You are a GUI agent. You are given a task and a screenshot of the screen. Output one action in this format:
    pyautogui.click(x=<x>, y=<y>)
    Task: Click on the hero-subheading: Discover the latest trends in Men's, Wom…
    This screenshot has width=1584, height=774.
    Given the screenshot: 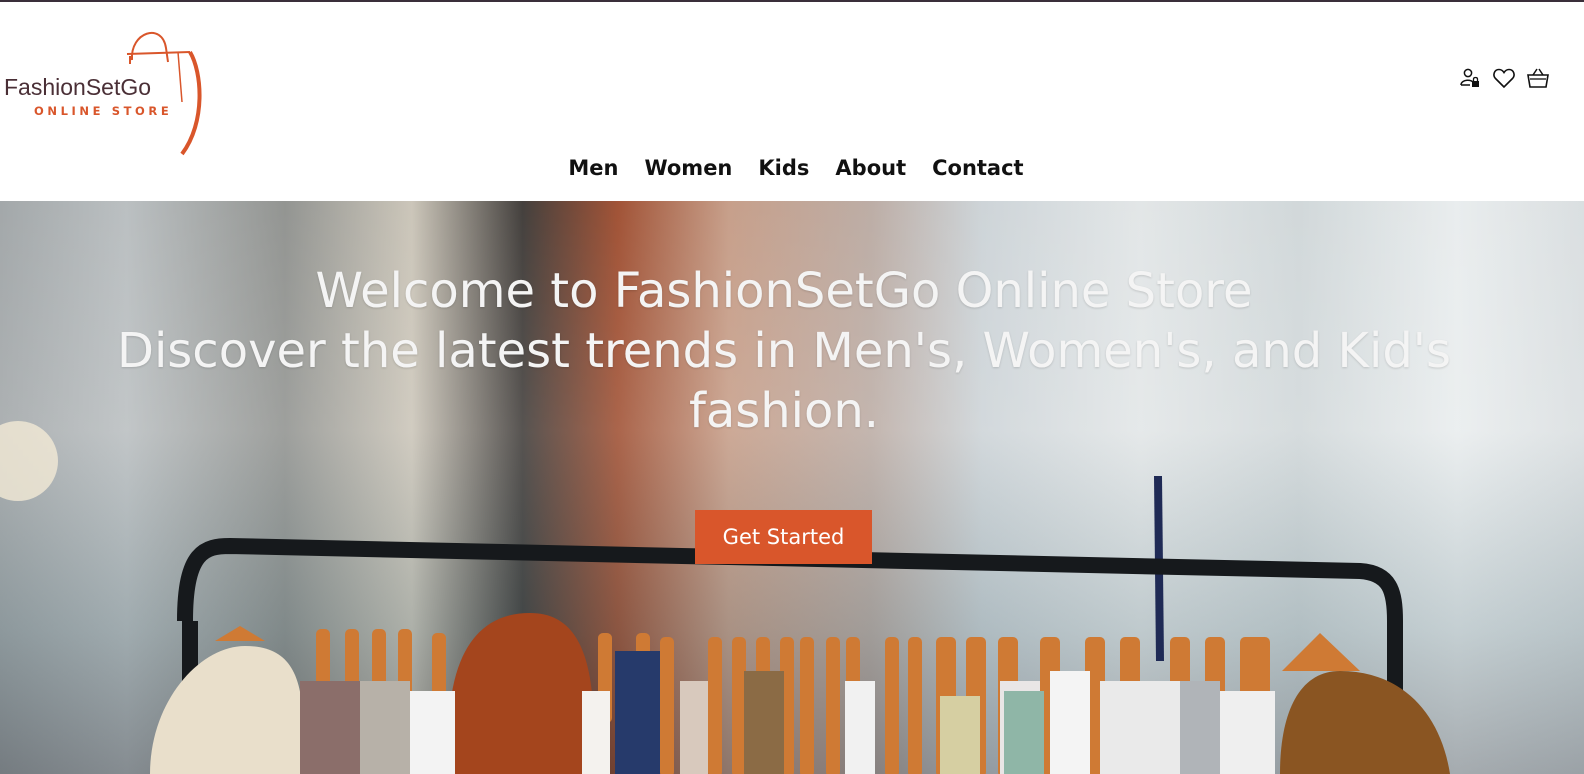 What is the action you would take?
    pyautogui.click(x=784, y=351)
    